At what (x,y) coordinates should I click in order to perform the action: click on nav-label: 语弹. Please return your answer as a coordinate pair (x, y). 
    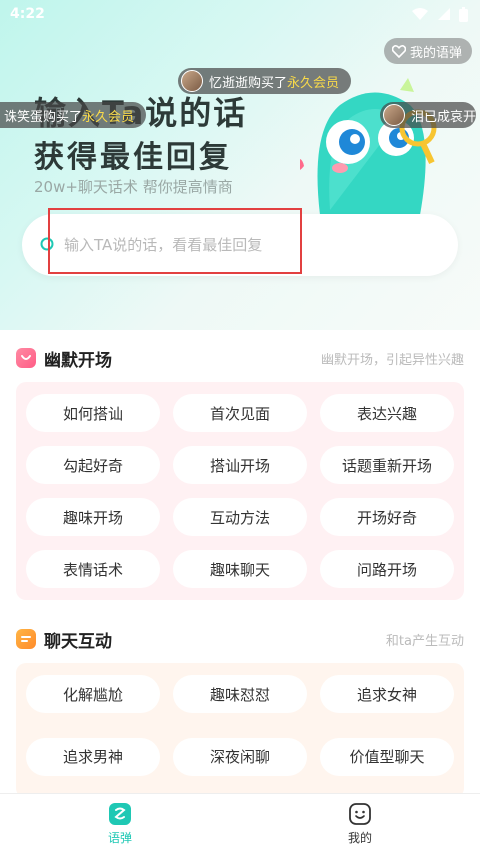
    Looking at the image, I should click on (119, 837).